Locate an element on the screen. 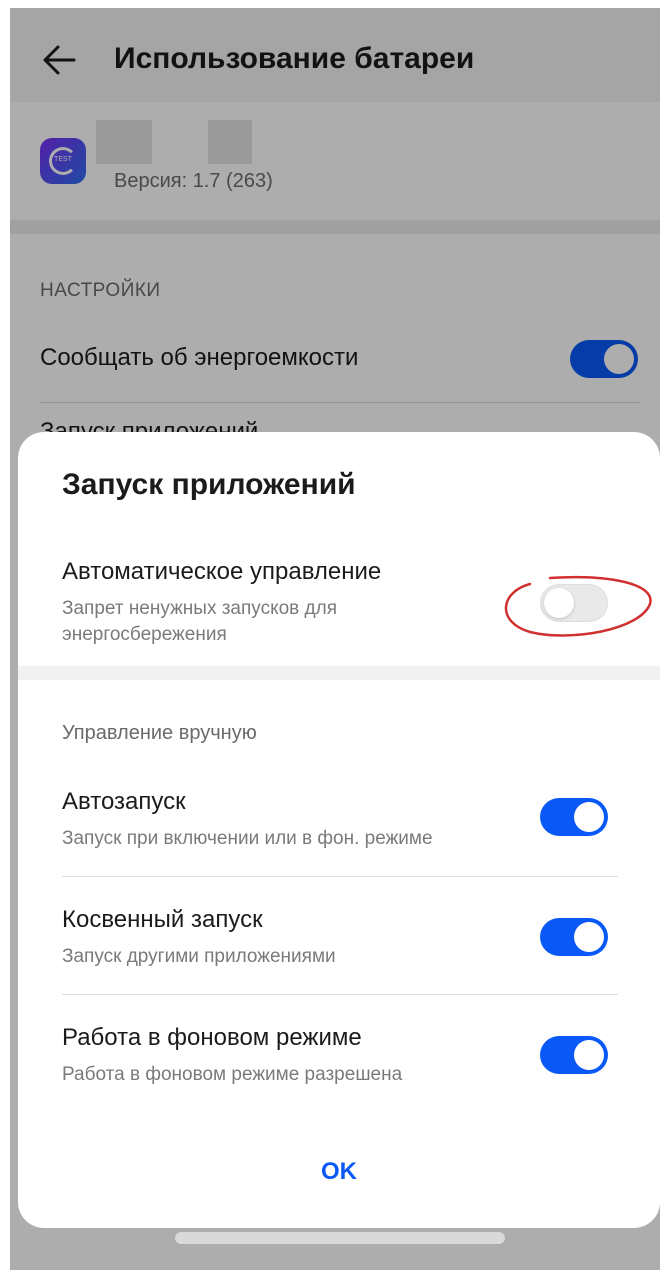  autostart-subtitle: Запуск при включении или в фон. режиме is located at coordinates (247, 838).